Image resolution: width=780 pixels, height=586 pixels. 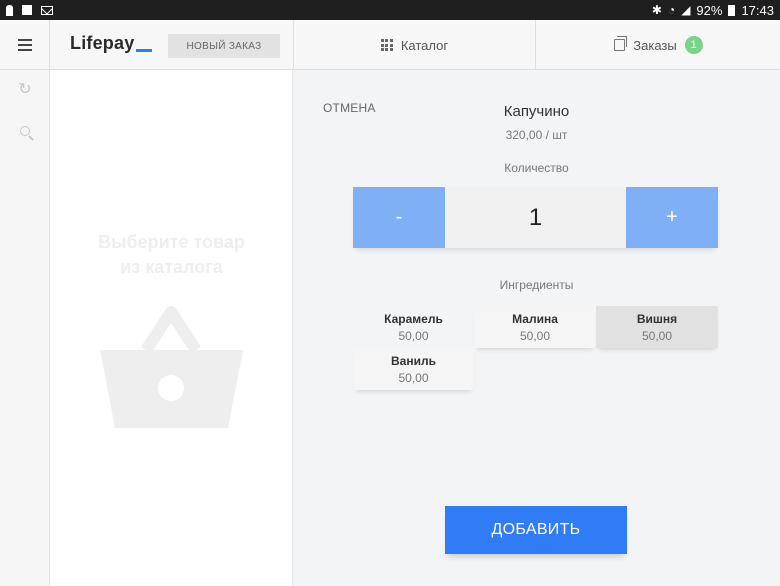 What do you see at coordinates (655, 45) in the screenshot?
I see `tab-orders-label: Заказы` at bounding box center [655, 45].